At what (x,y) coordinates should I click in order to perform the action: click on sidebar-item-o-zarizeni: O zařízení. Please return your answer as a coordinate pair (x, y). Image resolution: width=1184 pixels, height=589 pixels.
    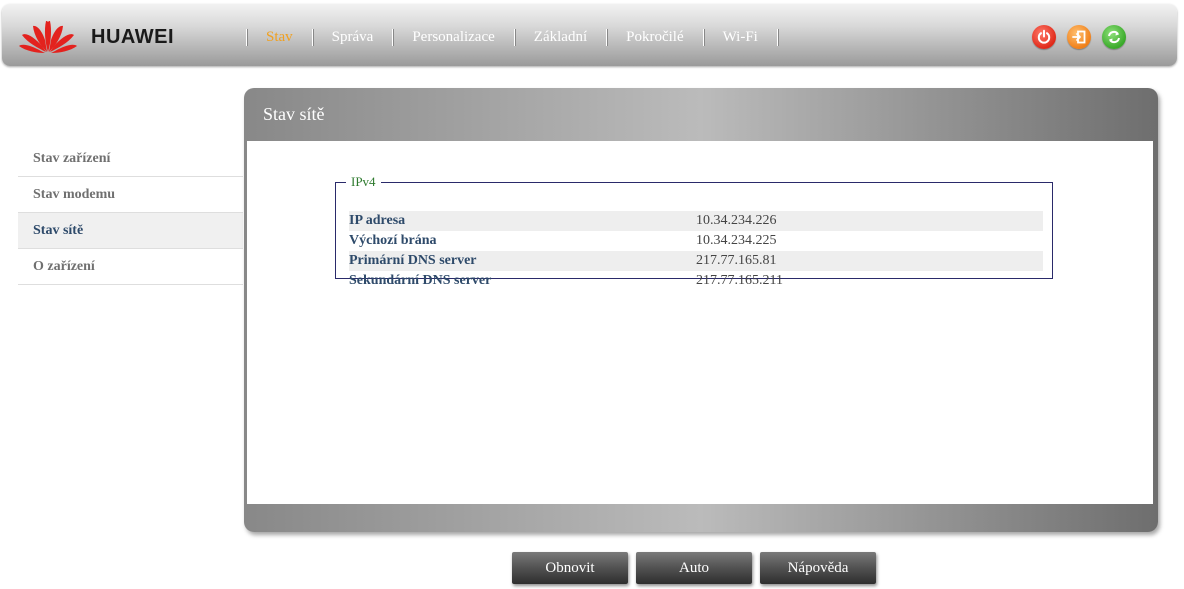
    Looking at the image, I should click on (130, 267).